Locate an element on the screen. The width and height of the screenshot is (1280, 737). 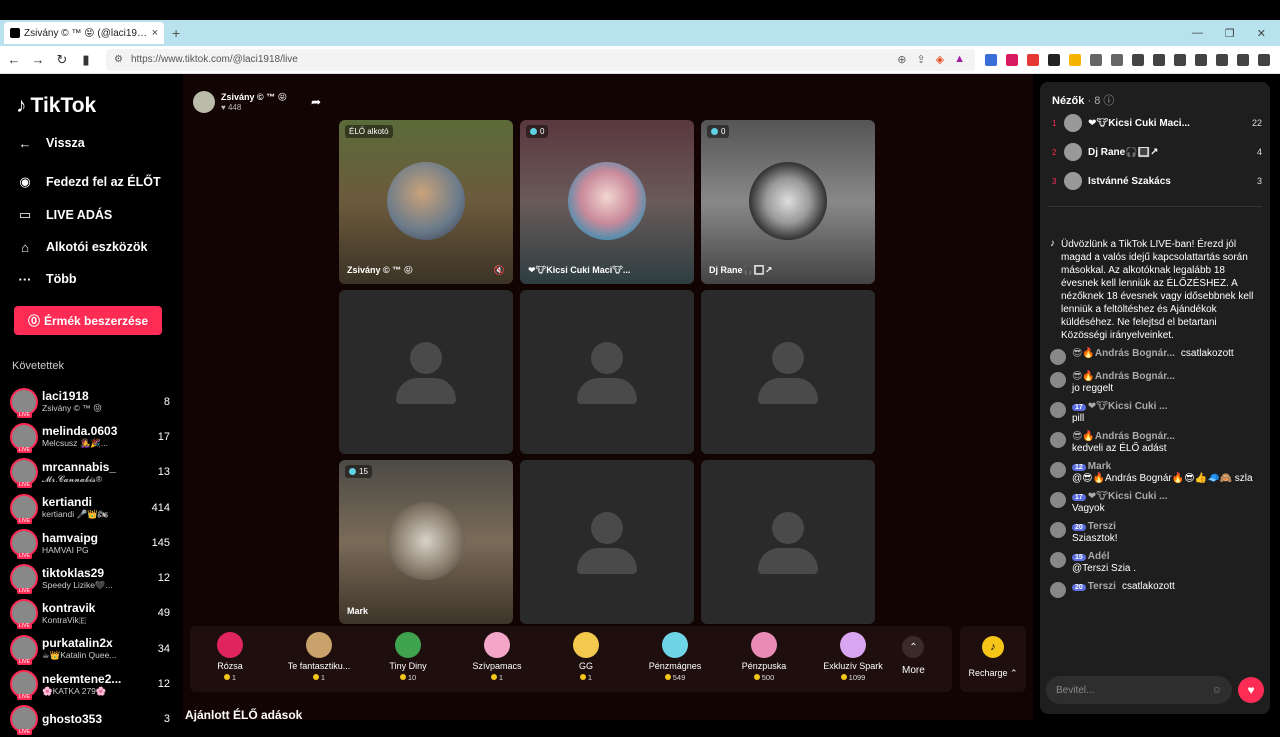
nav-live-broadcast: ▭ LIVE ADÁS is located at coordinates (64, 215).